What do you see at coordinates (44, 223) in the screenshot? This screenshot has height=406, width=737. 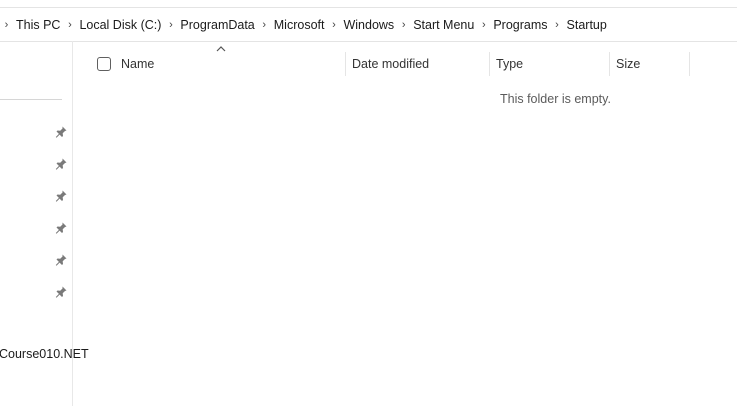 I see `navigation-pane: Course010.NET` at bounding box center [44, 223].